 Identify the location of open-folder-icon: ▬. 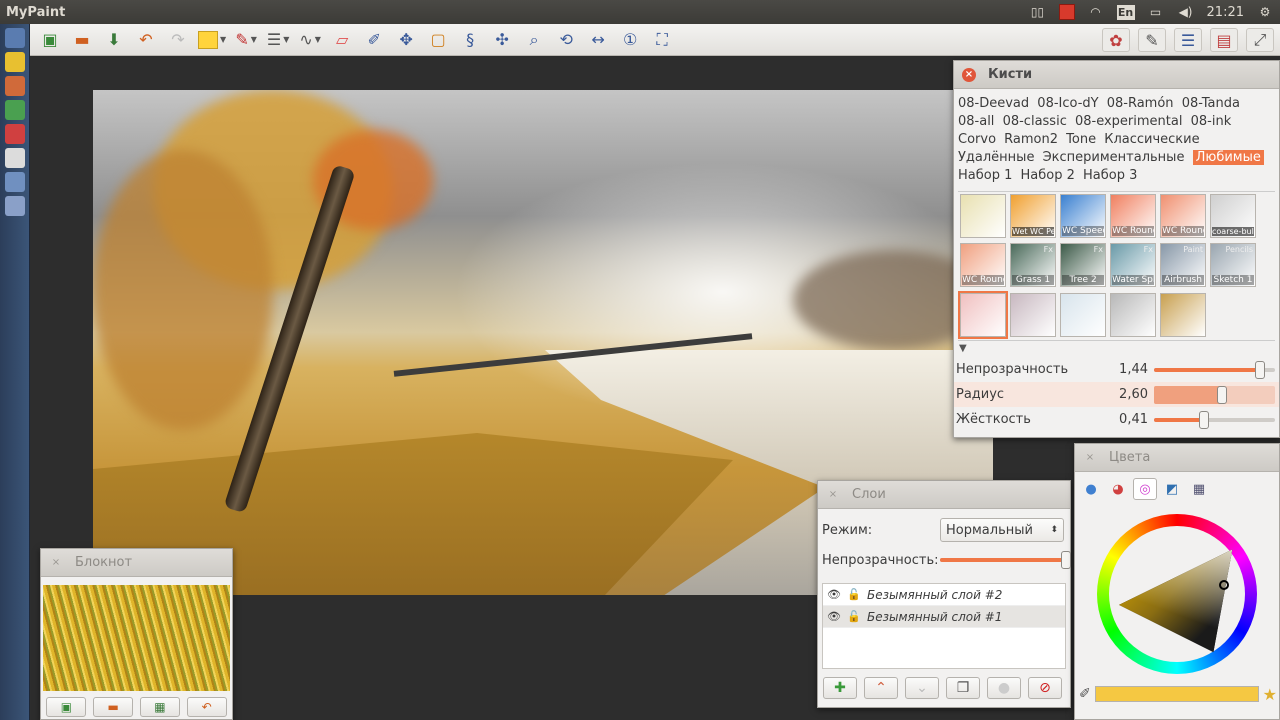
(82, 40).